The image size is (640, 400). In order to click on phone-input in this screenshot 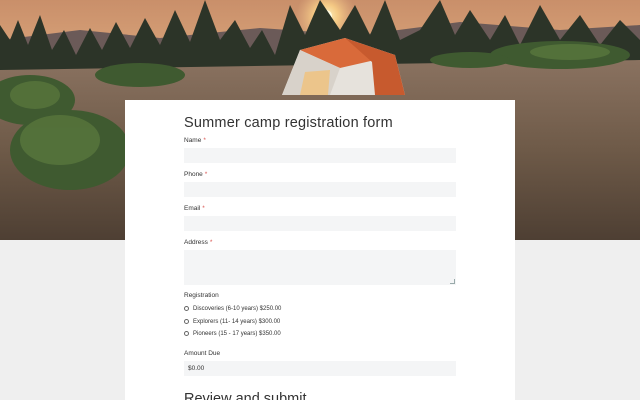, I will do `click(320, 189)`.